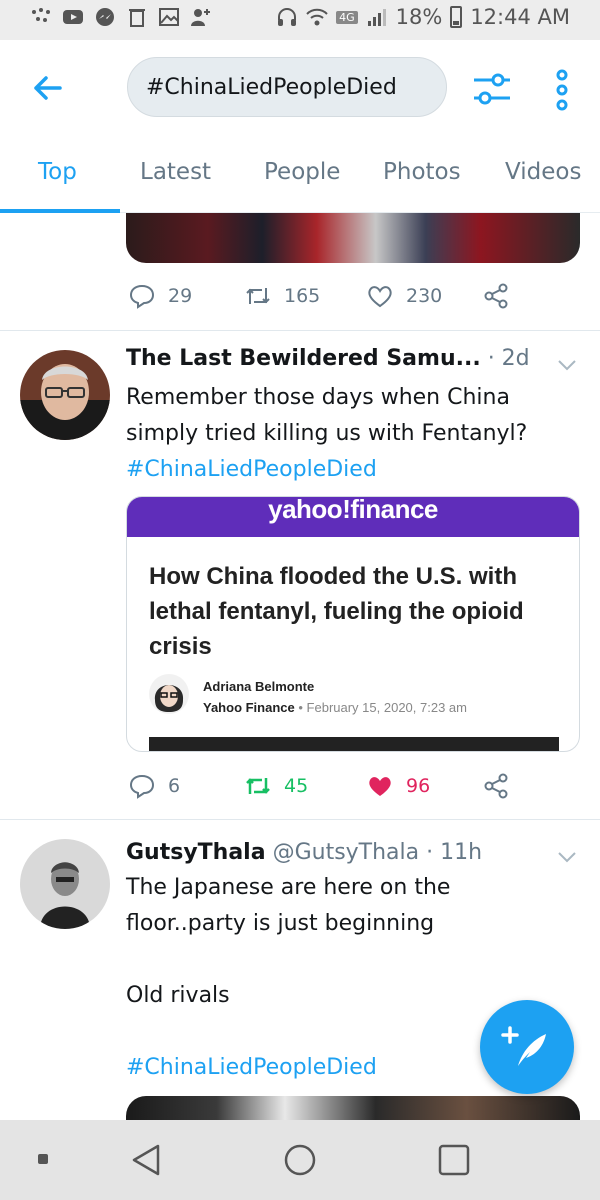  Describe the element at coordinates (418, 786) in the screenshot. I see `like-count: 96` at that location.